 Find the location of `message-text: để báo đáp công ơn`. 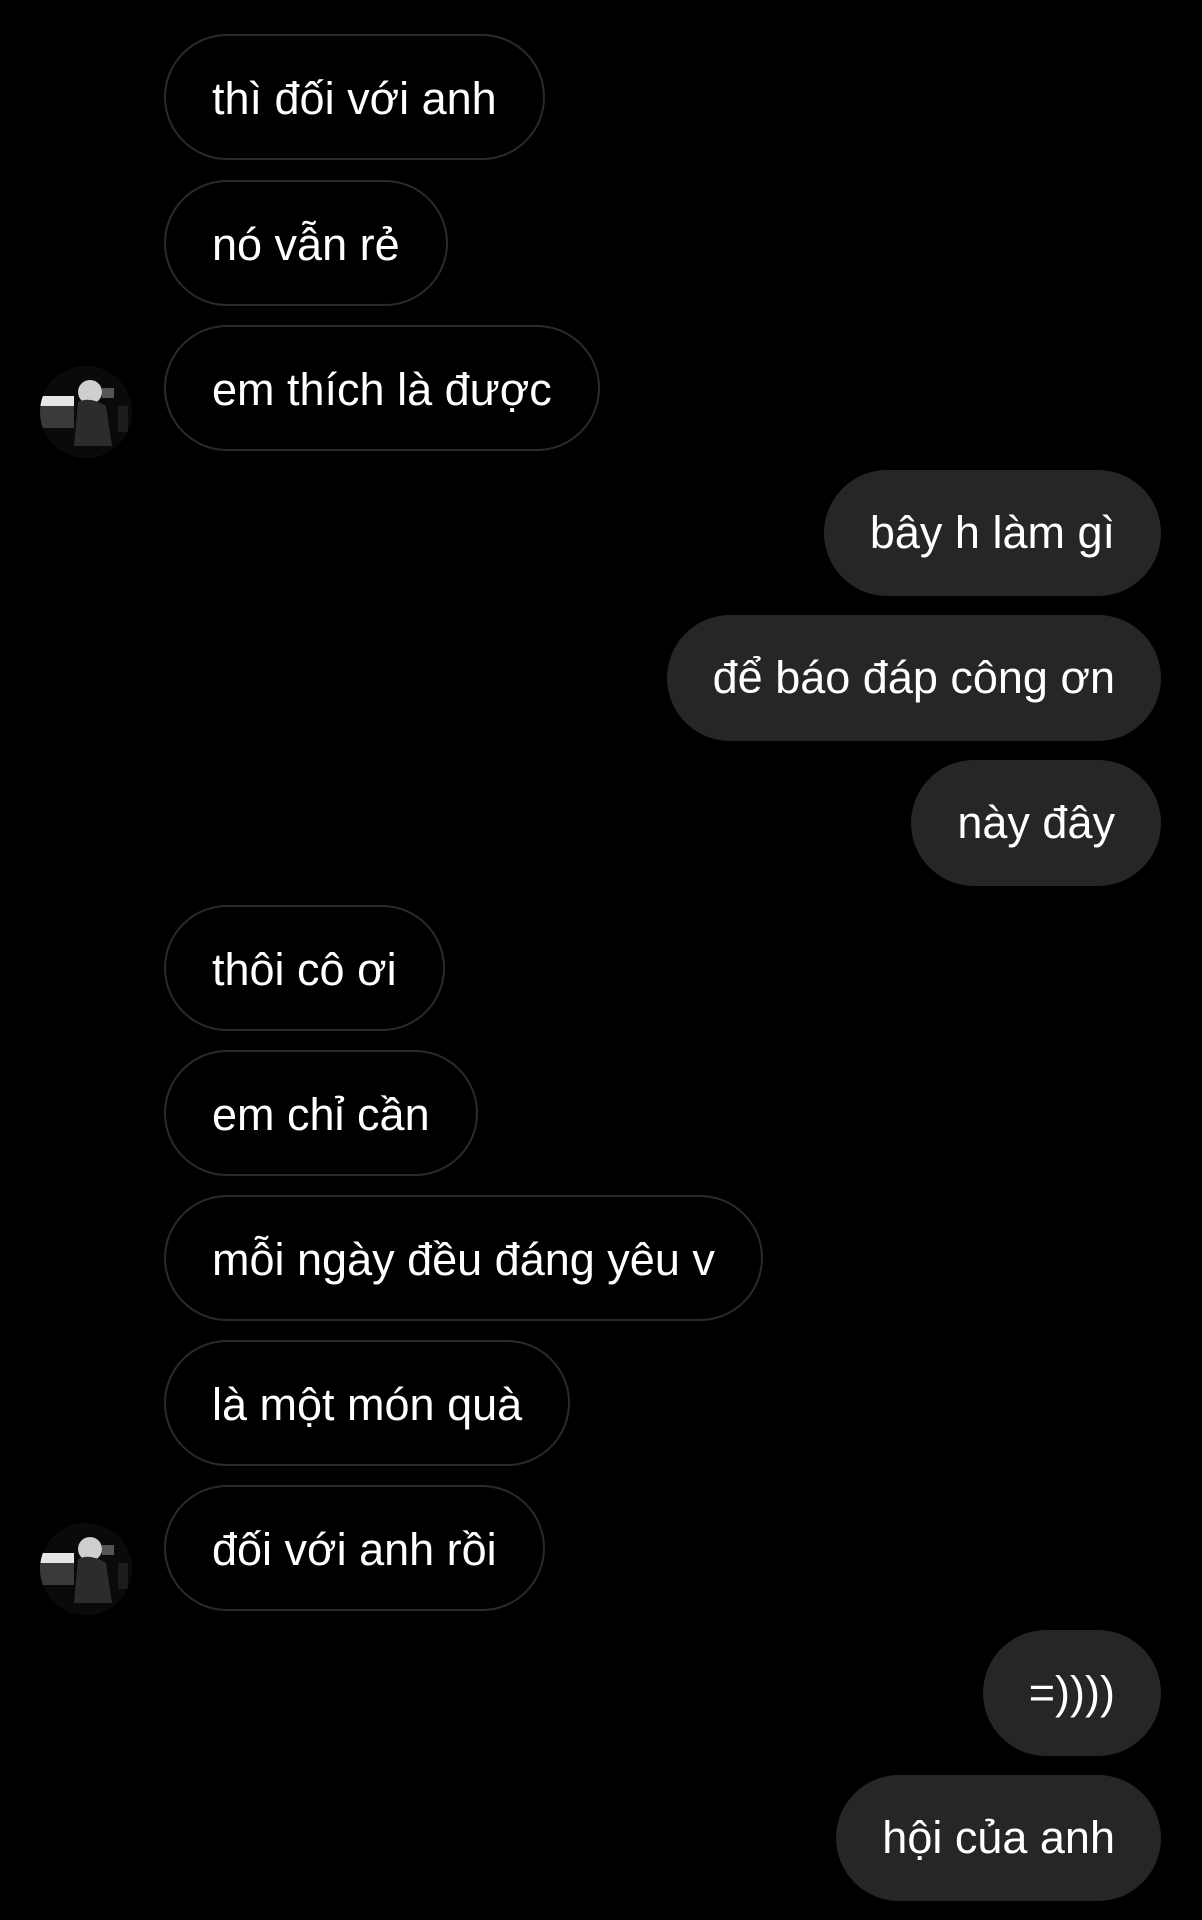

message-text: để báo đáp công ơn is located at coordinates (913, 677).